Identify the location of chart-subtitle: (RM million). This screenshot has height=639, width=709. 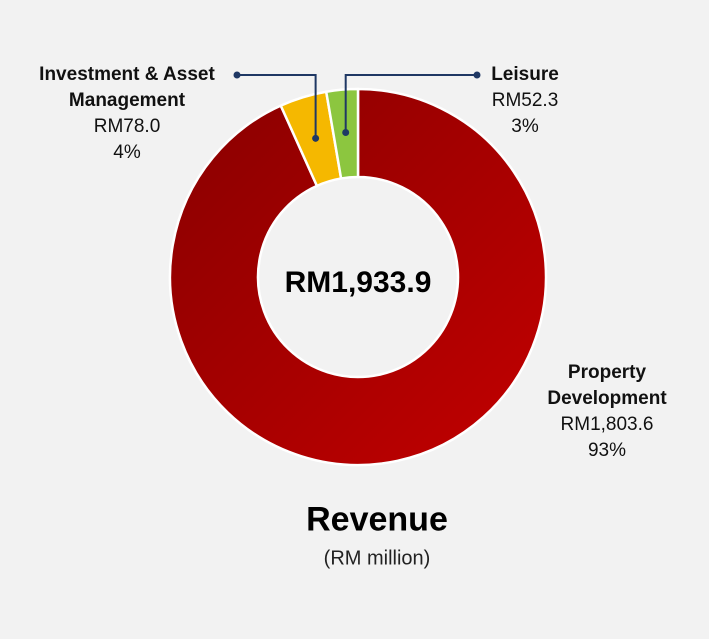
(377, 558).